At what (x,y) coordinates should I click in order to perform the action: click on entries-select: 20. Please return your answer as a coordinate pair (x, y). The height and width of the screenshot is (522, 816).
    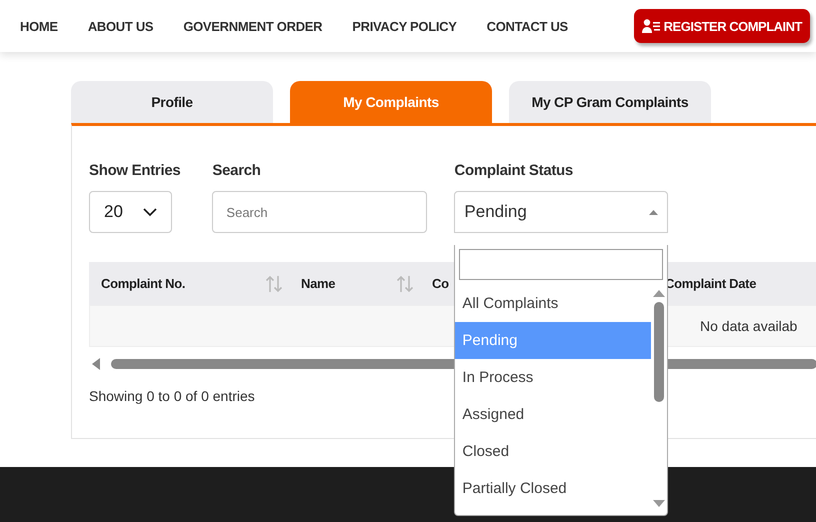
    Looking at the image, I should click on (130, 212).